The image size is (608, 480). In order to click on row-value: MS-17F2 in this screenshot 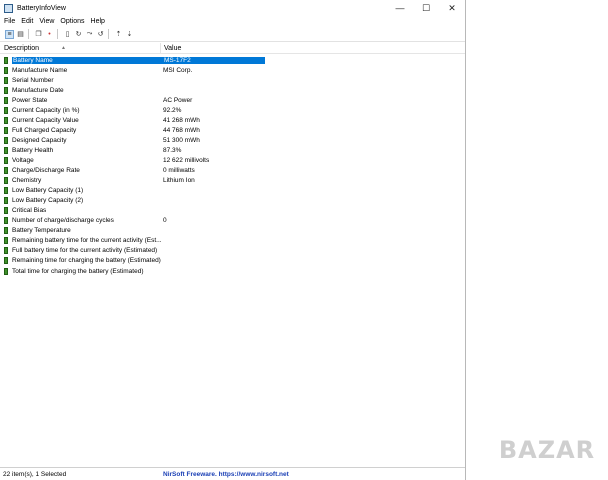, I will do `click(214, 60)`.